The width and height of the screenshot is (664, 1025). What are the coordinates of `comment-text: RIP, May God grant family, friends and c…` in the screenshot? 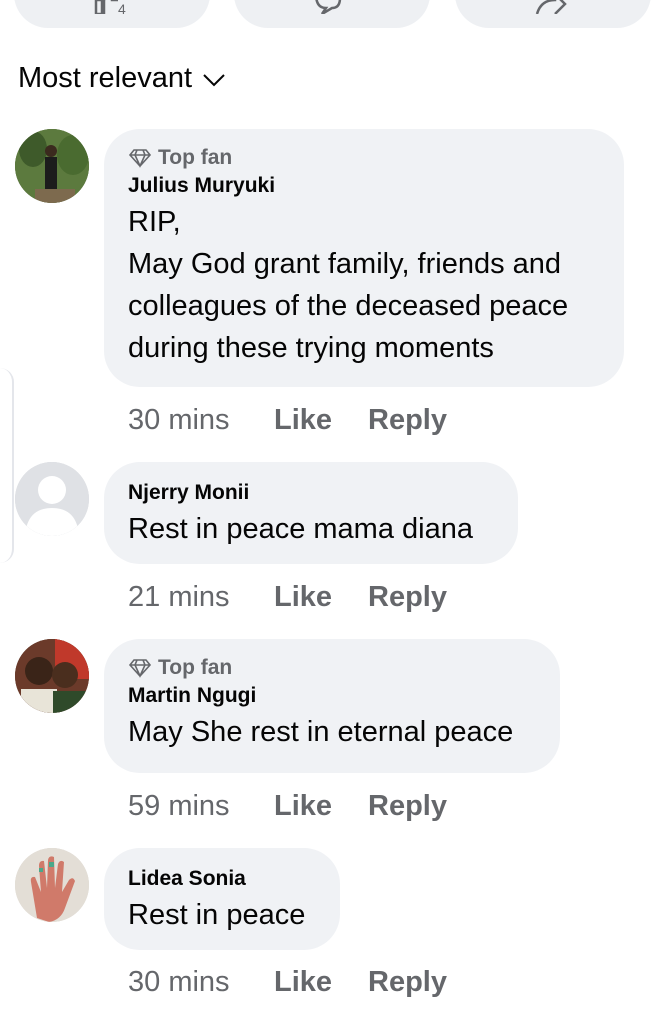 It's located at (348, 285).